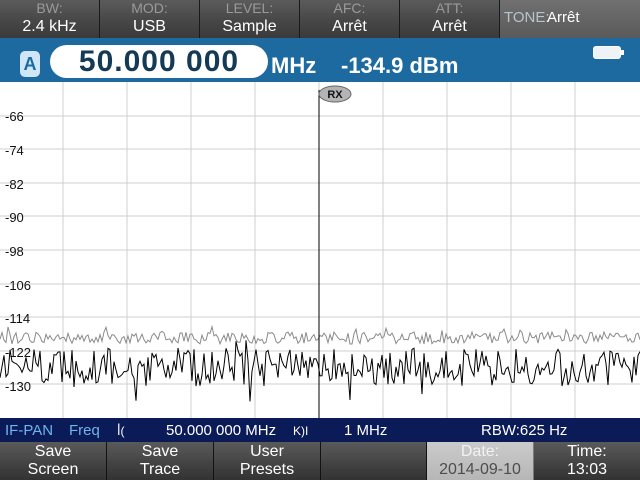 This screenshot has width=640, height=480. Describe the element at coordinates (49, 8) in the screenshot. I see `bandwidth-label: BW:` at that location.